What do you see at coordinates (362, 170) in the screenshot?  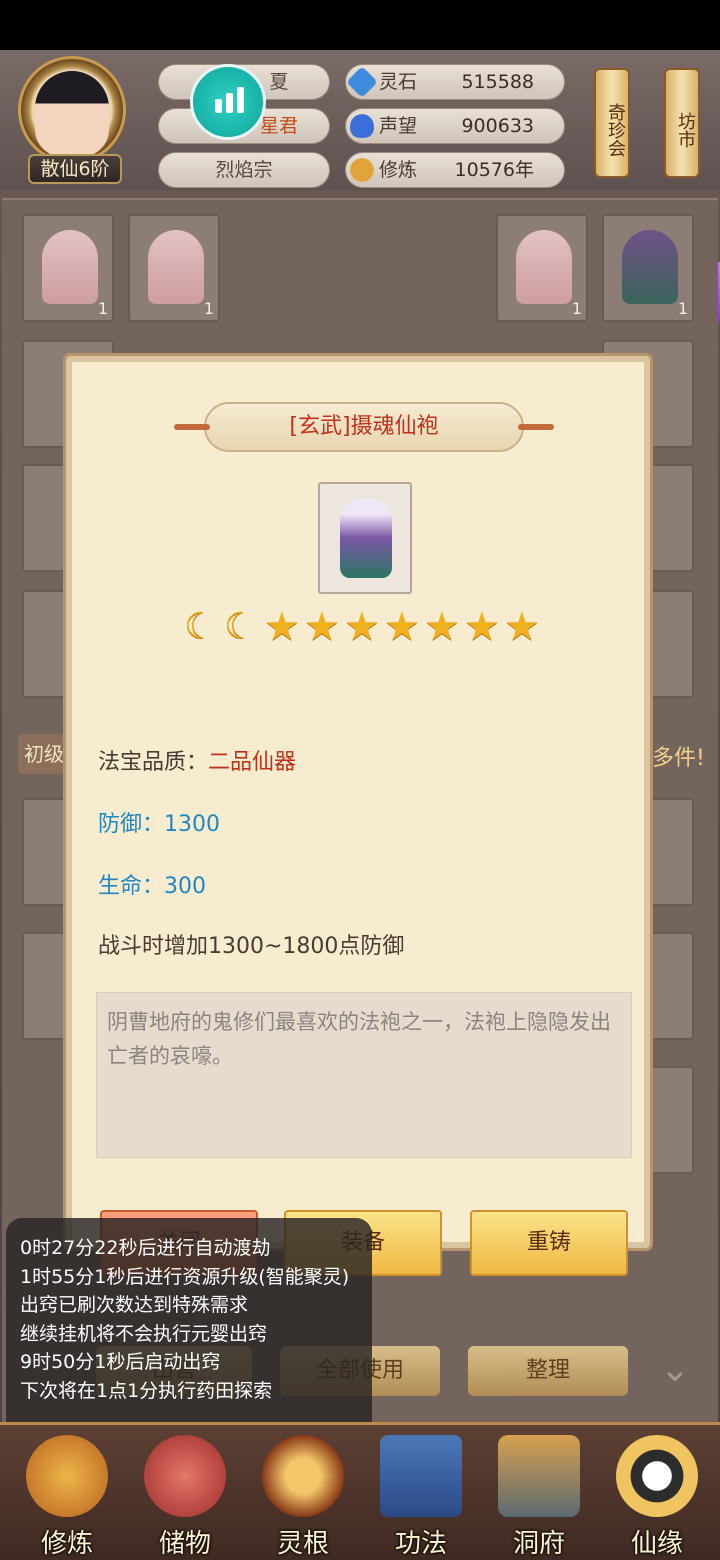 I see `cultivation-icon` at bounding box center [362, 170].